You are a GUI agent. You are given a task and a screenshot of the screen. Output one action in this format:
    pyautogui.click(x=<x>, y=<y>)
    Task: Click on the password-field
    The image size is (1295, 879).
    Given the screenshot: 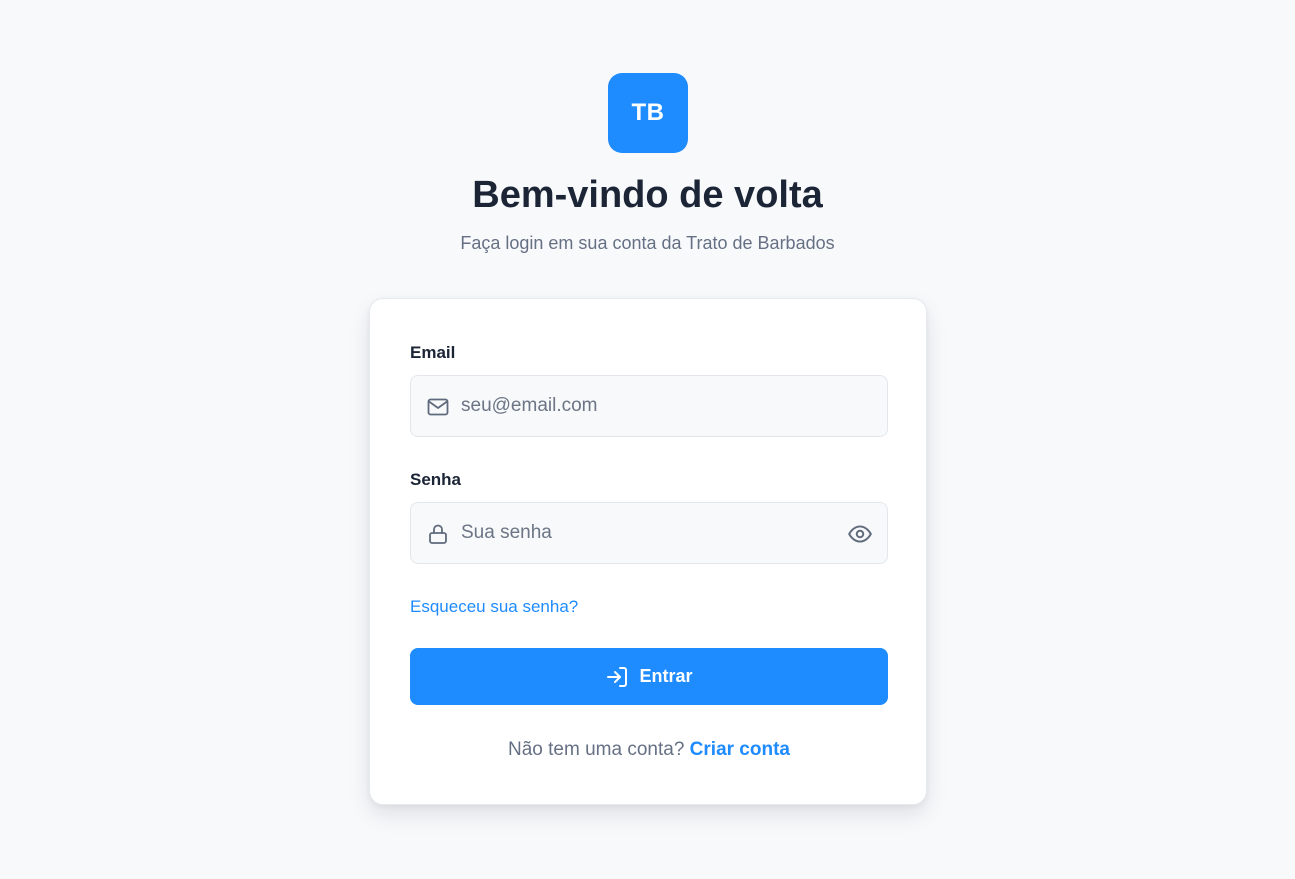 What is the action you would take?
    pyautogui.click(x=649, y=533)
    